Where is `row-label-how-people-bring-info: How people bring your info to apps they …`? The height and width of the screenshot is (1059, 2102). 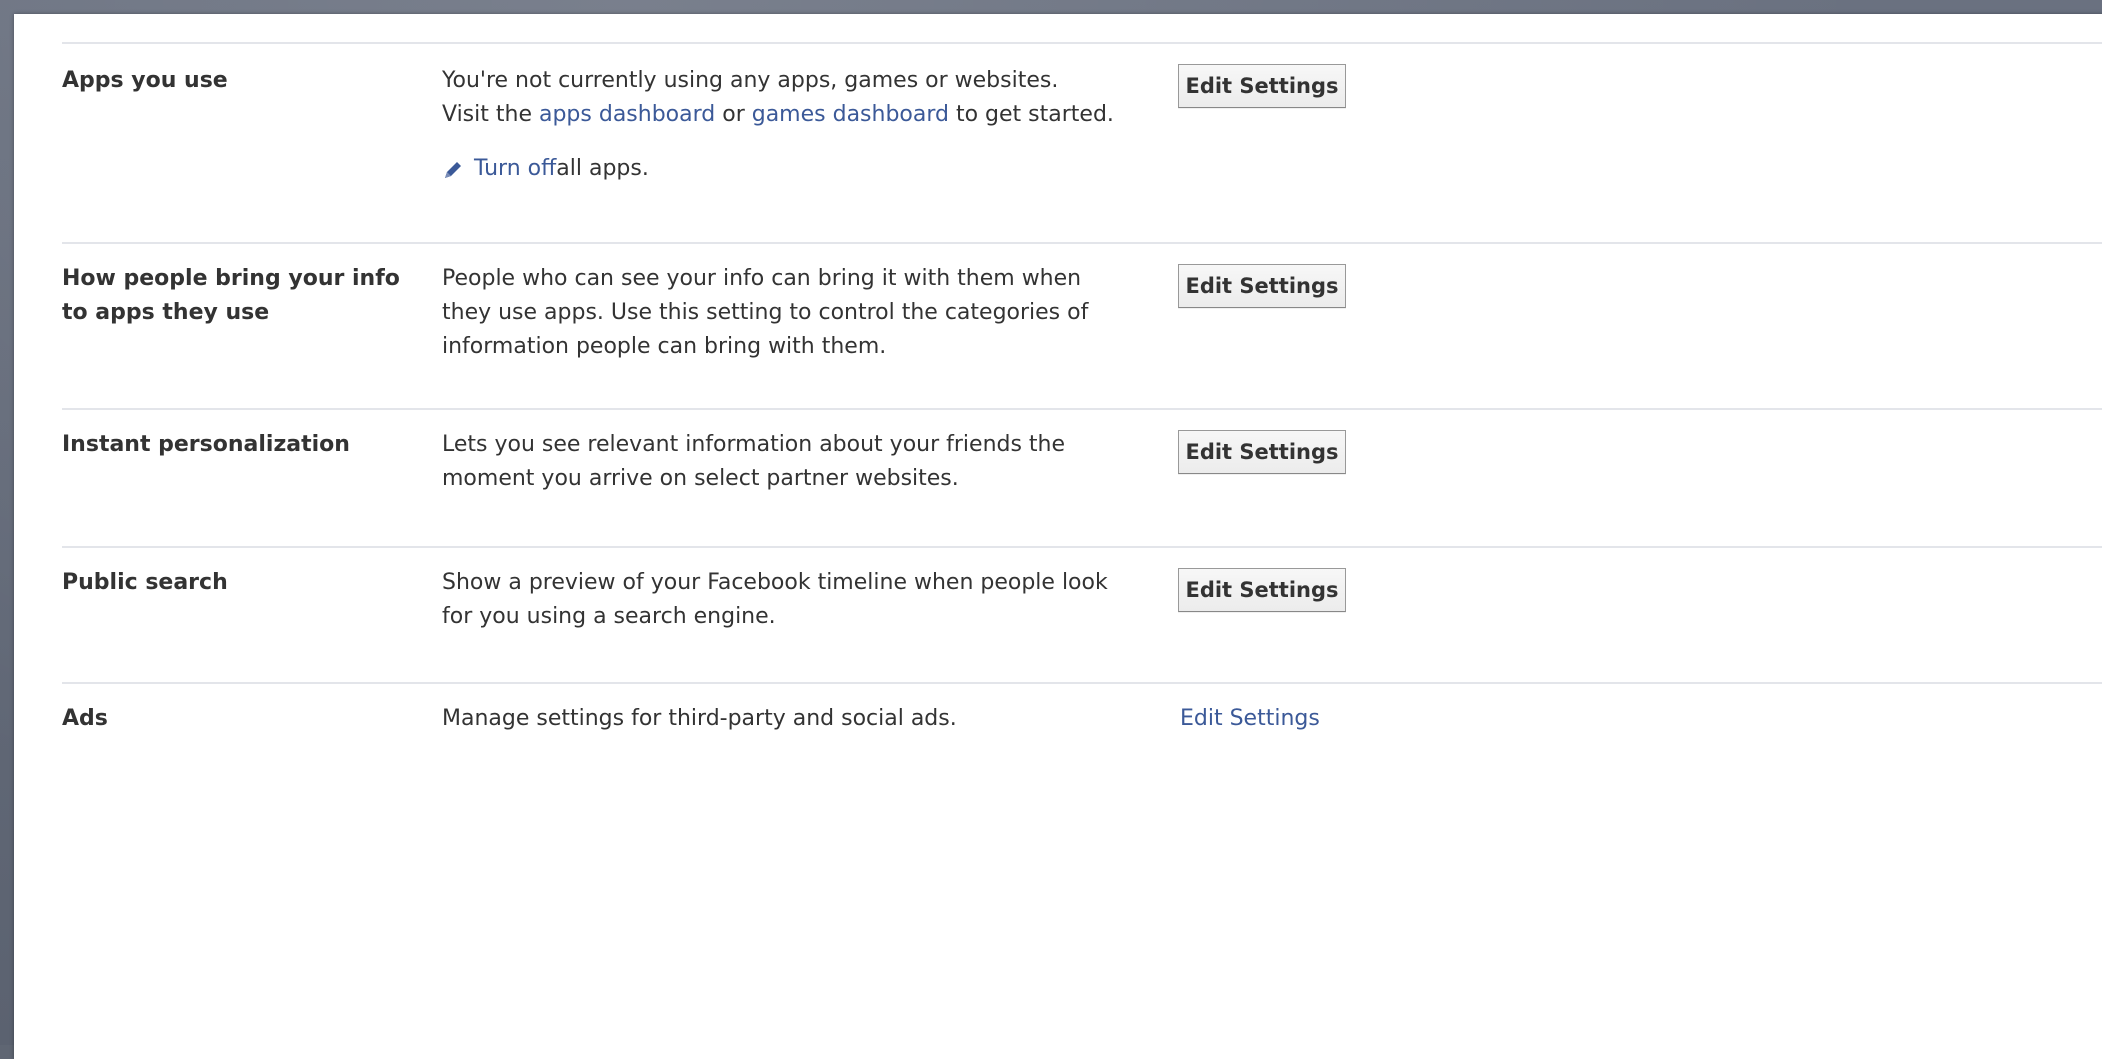 row-label-how-people-bring-info: How people bring your info to apps they … is located at coordinates (252, 296).